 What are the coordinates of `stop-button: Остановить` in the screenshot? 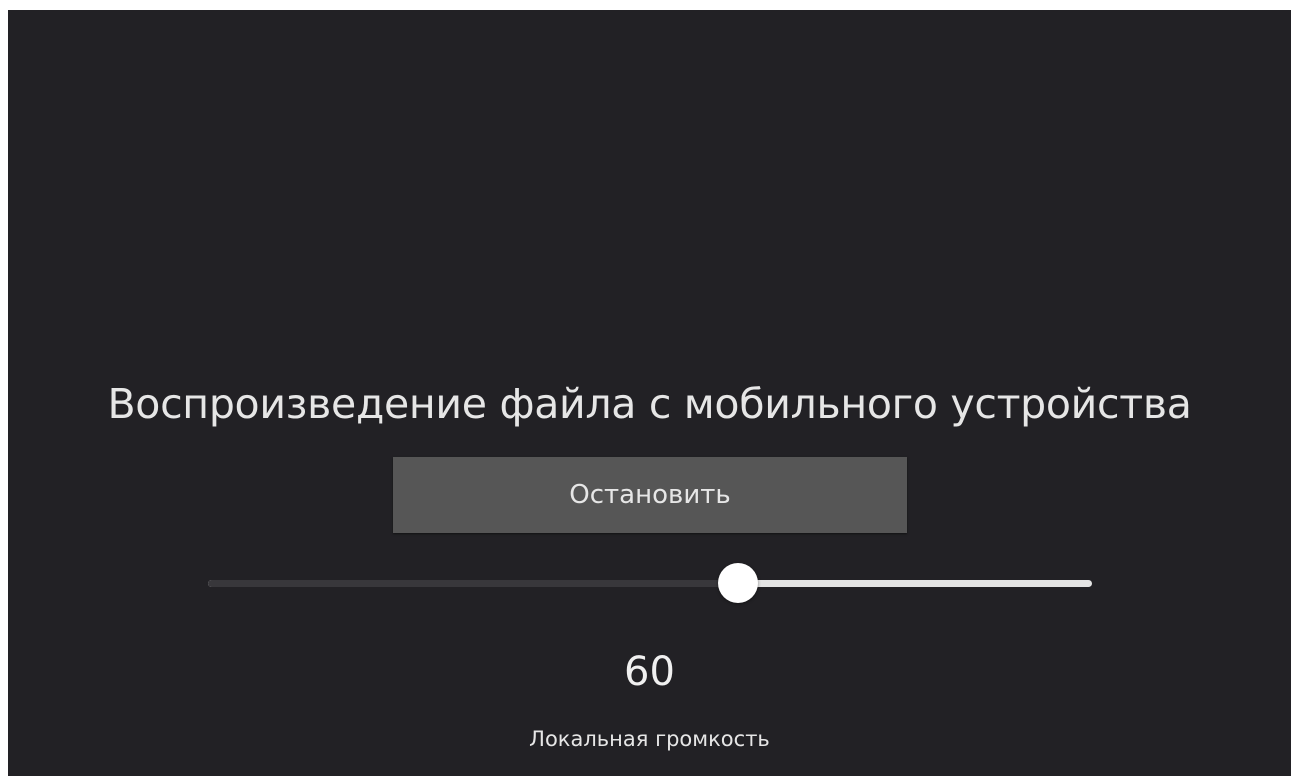 It's located at (650, 495).